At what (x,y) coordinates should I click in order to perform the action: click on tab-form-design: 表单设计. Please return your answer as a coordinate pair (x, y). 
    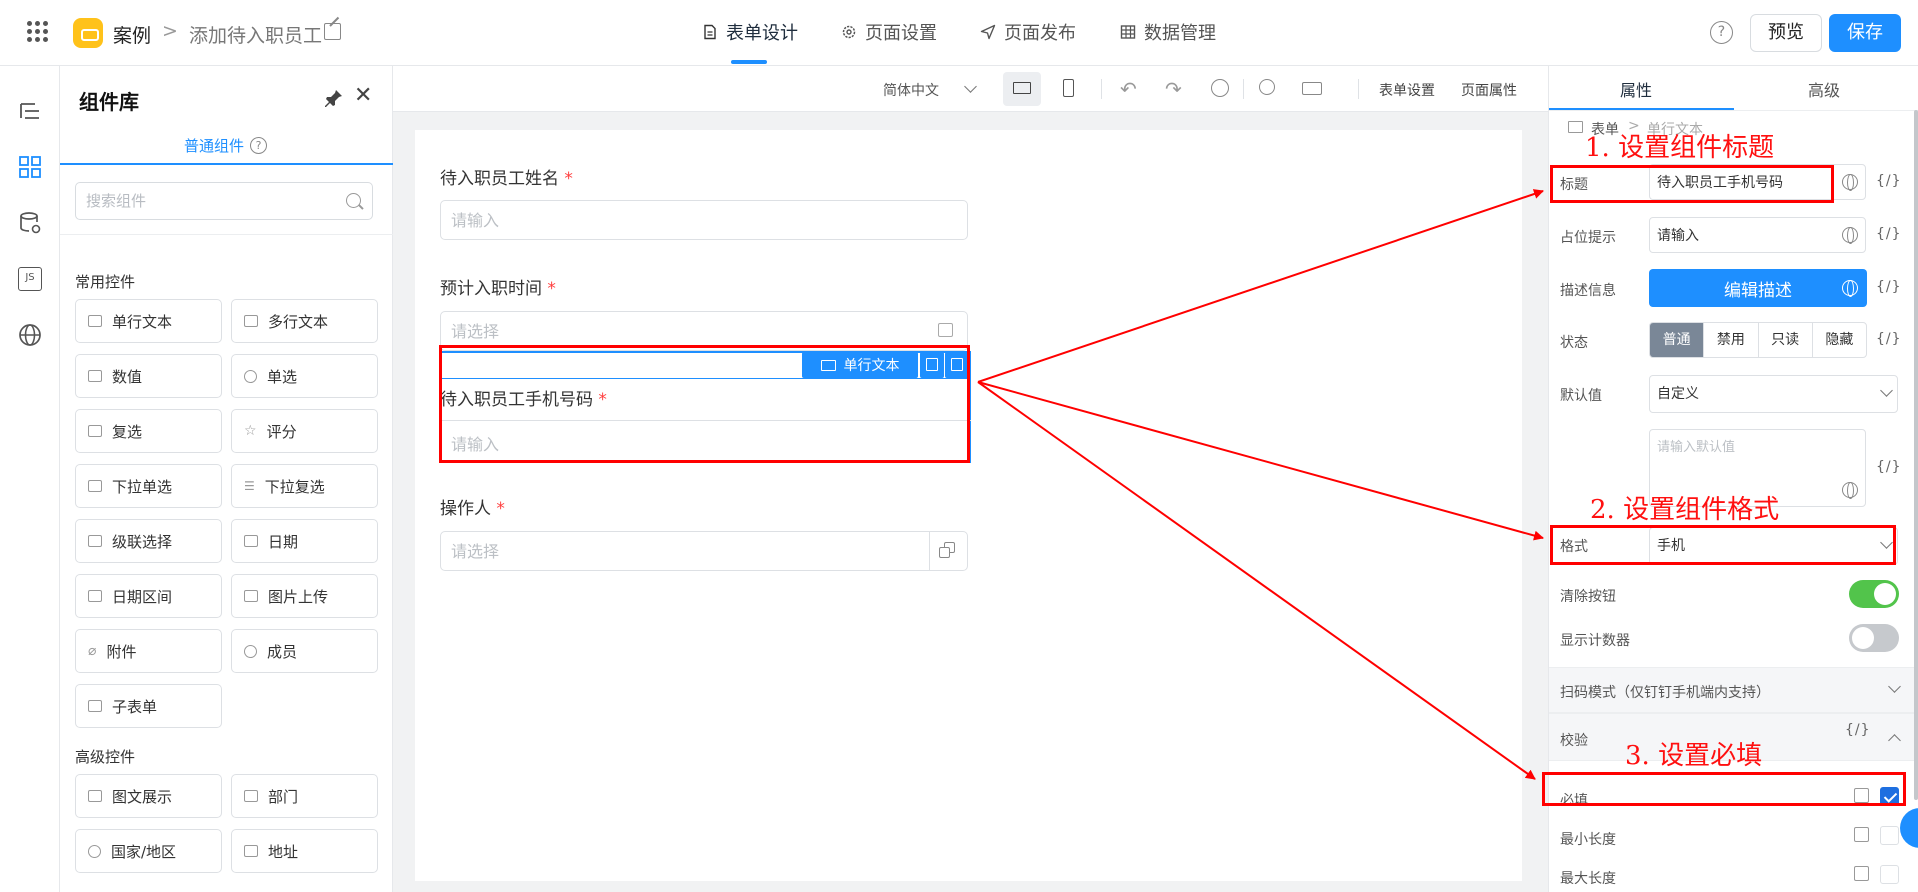
    Looking at the image, I should click on (750, 32).